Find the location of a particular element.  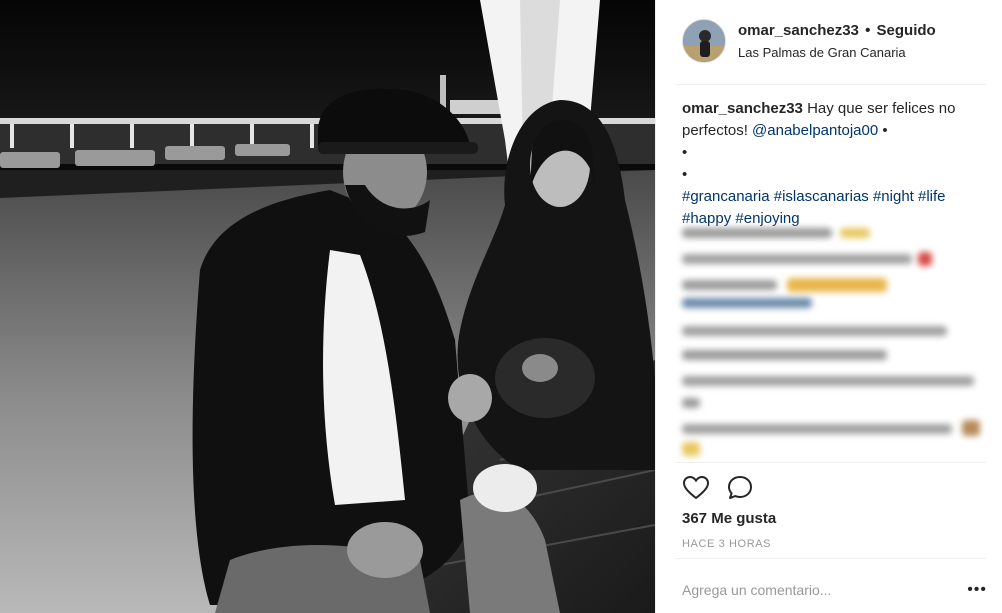

hashtag-islascanarias: #islascanarias is located at coordinates (821, 196).